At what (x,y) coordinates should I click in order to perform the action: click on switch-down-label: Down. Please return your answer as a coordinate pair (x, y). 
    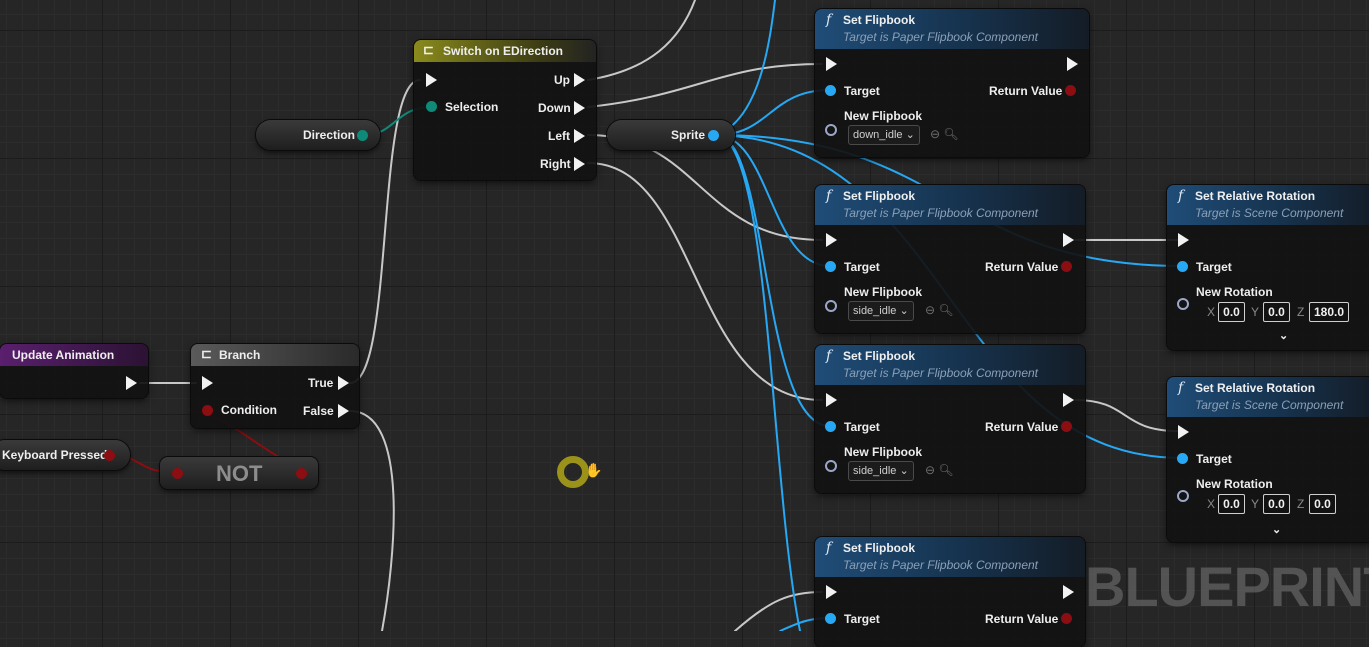
    Looking at the image, I should click on (554, 108).